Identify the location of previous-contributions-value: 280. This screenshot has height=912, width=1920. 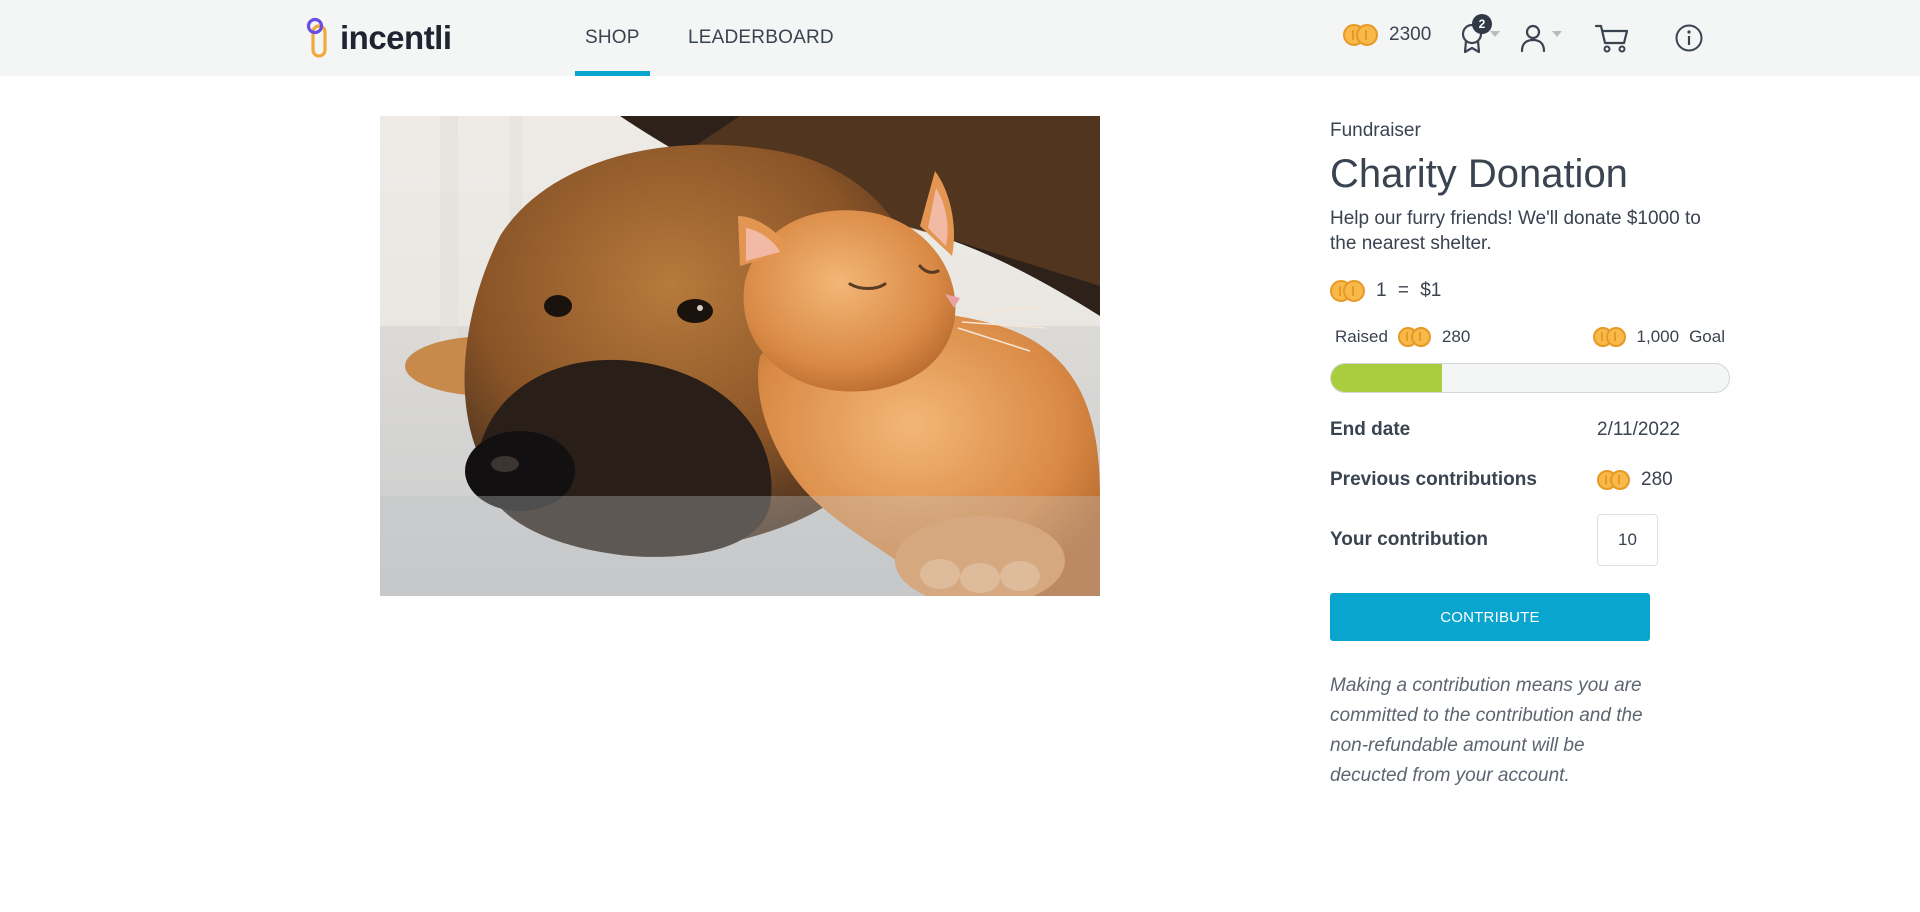
(1635, 480).